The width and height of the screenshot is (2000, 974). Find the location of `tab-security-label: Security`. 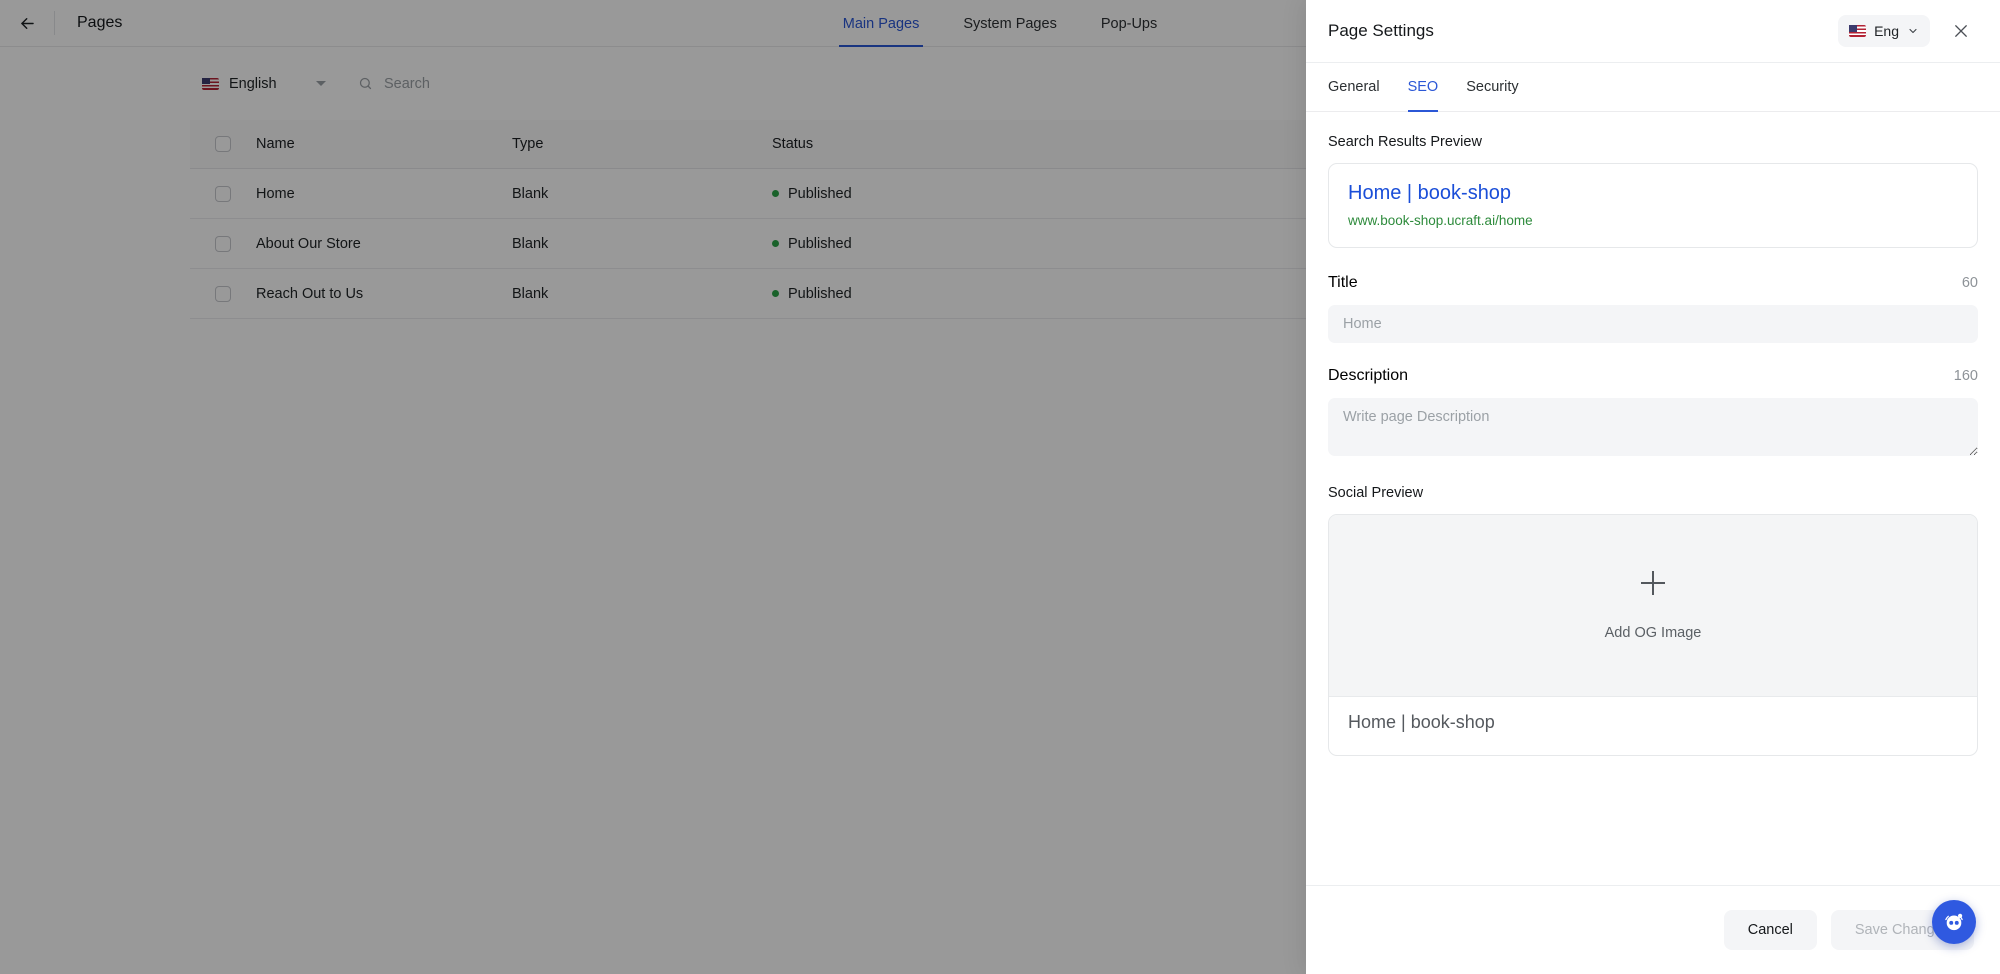

tab-security-label: Security is located at coordinates (1492, 87).